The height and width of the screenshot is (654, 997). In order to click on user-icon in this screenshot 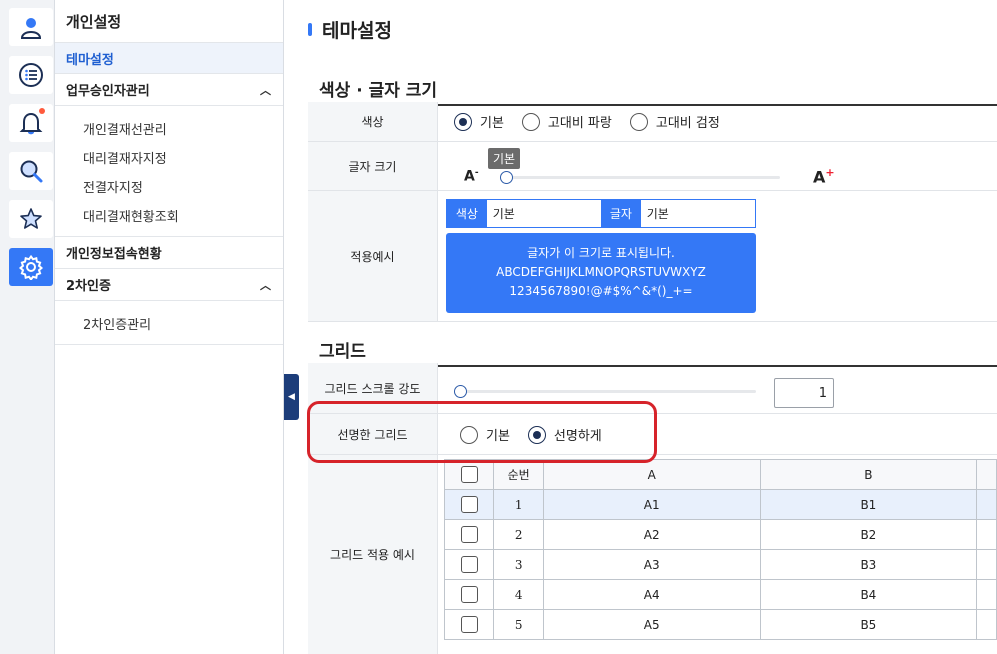, I will do `click(31, 28)`.